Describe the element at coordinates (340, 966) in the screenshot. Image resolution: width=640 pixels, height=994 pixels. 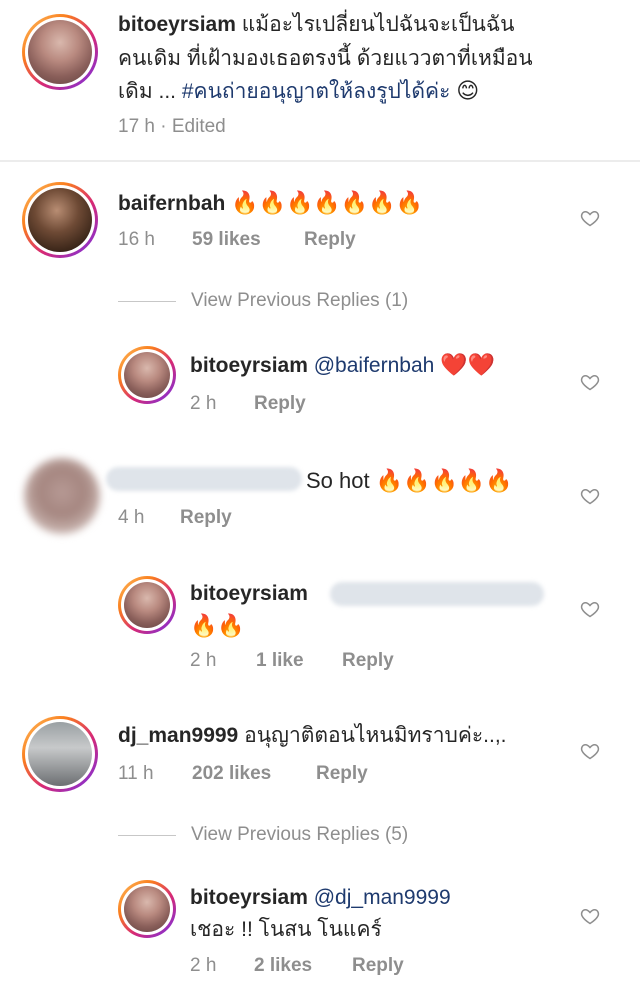
I see `reply-meta: 2 h 2 likes Reply` at that location.